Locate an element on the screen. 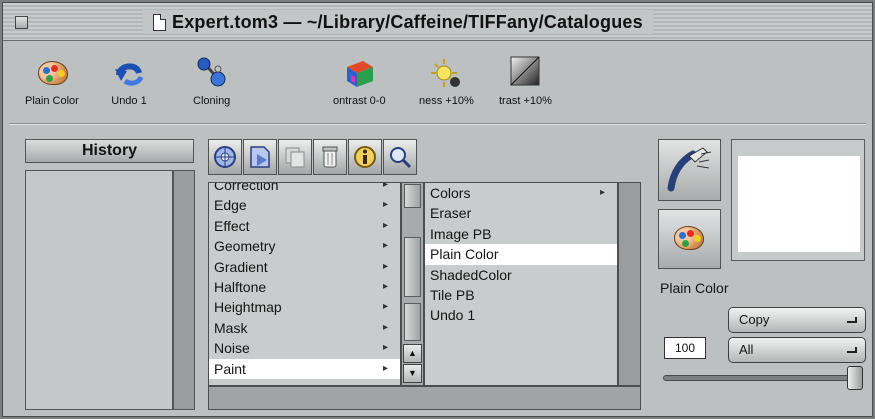  list-item: Effect ▸ is located at coordinates (304, 226).